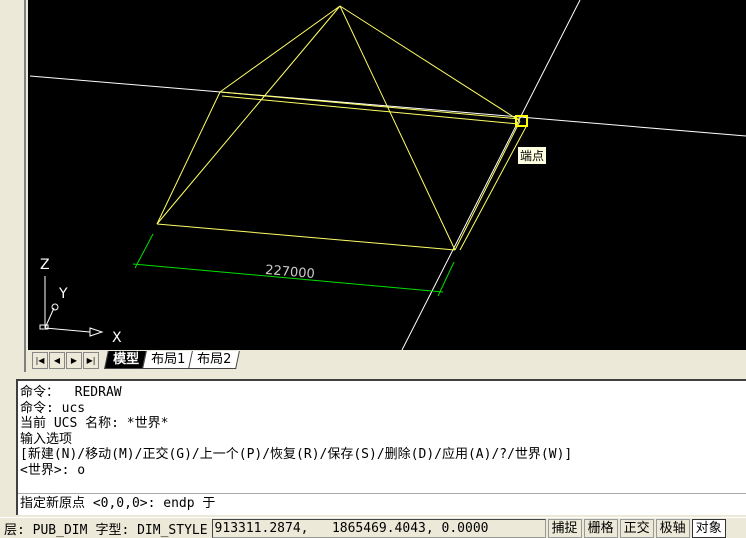  What do you see at coordinates (387, 360) in the screenshot?
I see `layout-tab-bar: |◀ ◀ ▶ ▶| 模型 布局1 布局2` at bounding box center [387, 360].